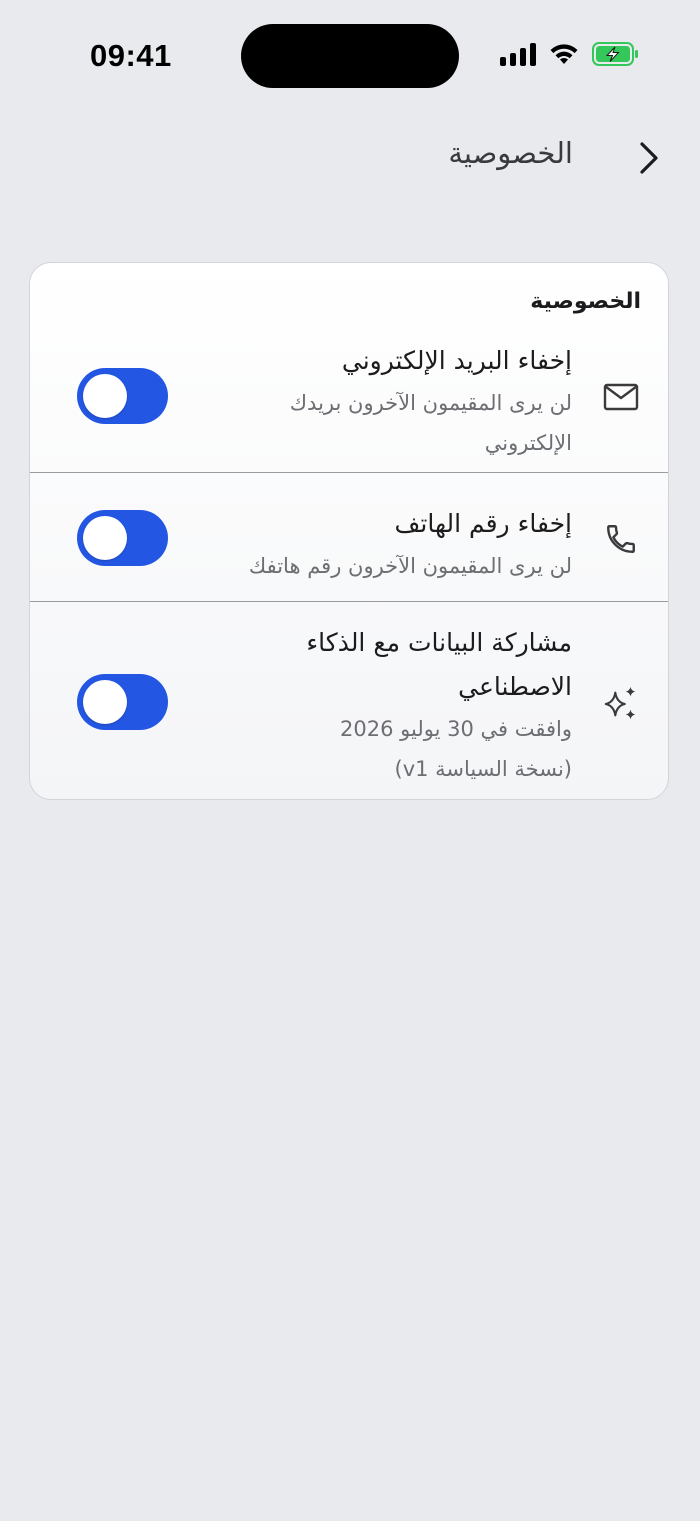  I want to click on dynamic-island, so click(350, 56).